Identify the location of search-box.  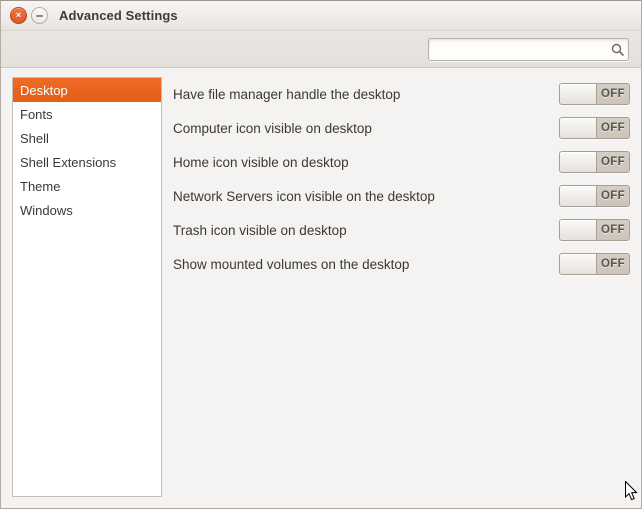
(528, 49).